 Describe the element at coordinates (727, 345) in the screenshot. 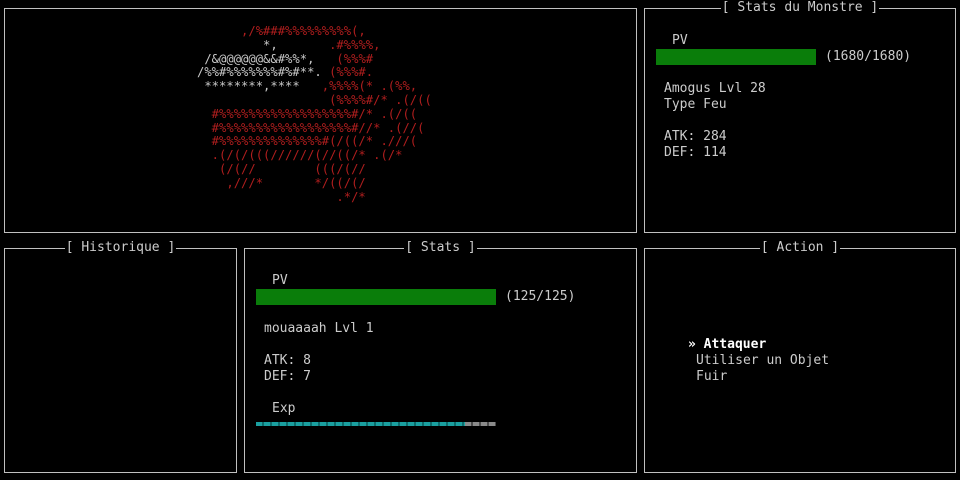

I see `action-attack: » Attaquer` at that location.